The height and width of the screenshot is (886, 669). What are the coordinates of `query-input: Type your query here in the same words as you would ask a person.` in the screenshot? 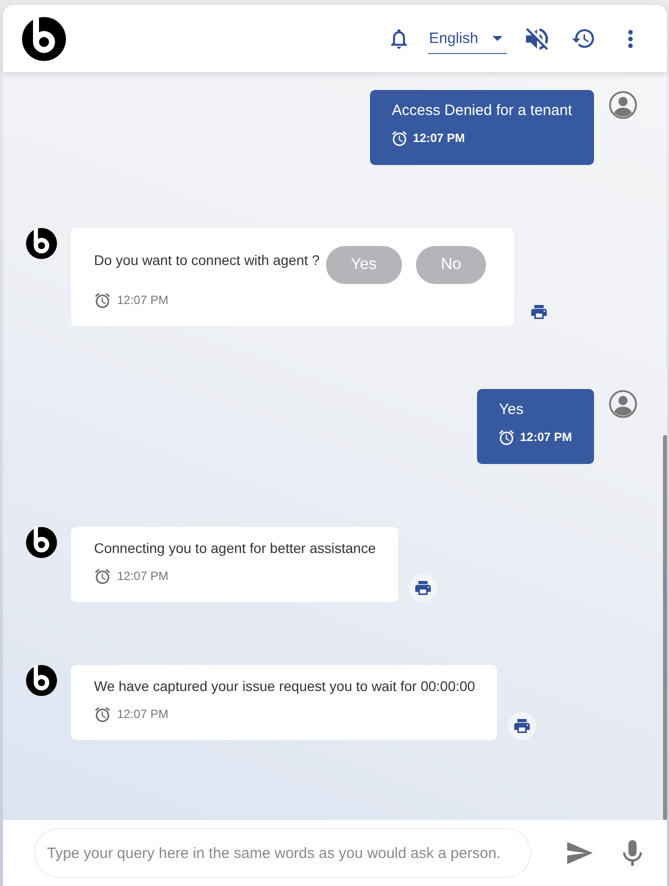 It's located at (282, 853).